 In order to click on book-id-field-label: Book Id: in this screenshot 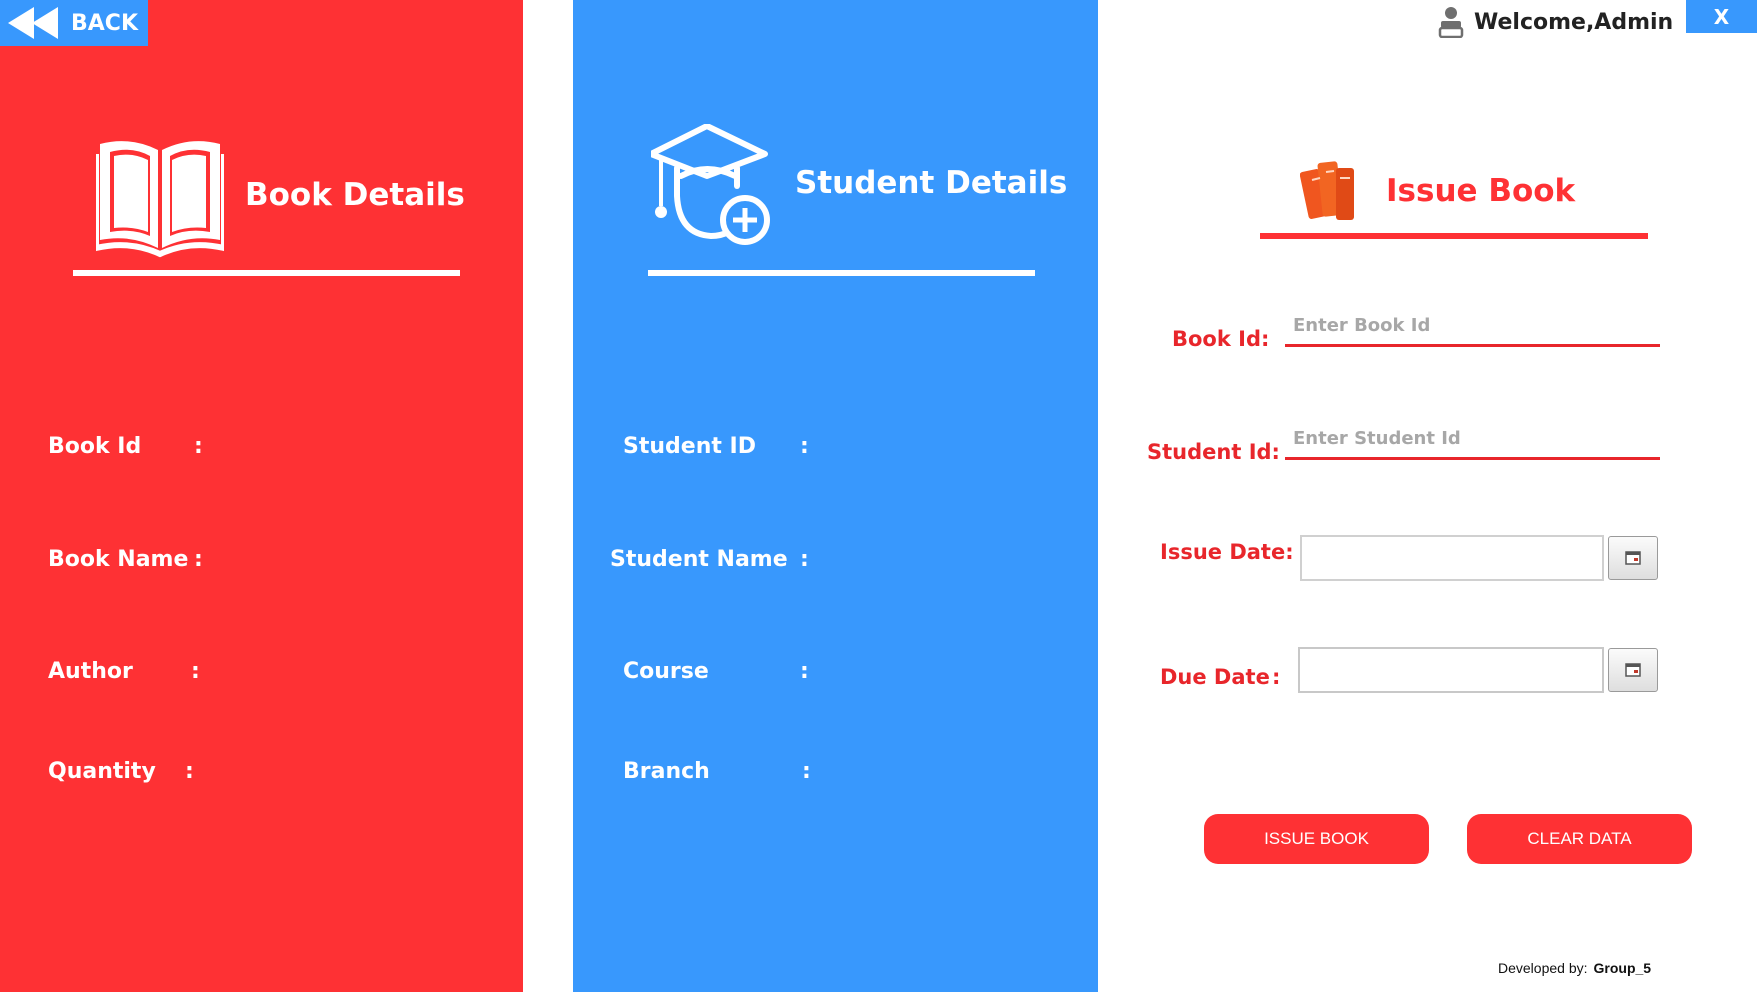, I will do `click(1221, 339)`.